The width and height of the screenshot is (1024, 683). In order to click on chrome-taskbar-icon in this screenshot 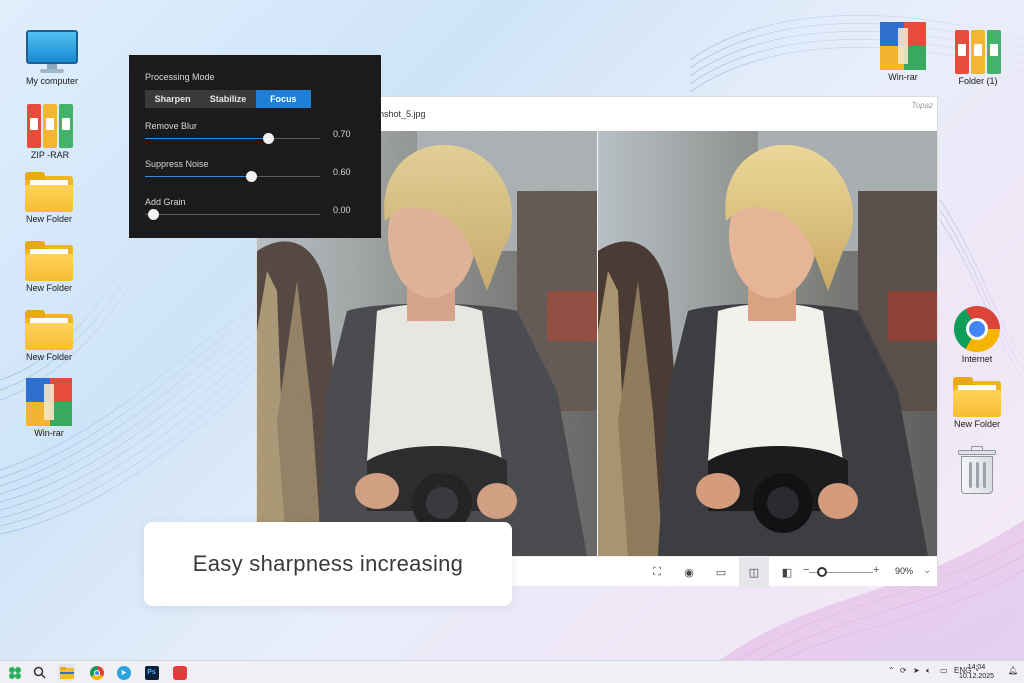, I will do `click(96, 672)`.